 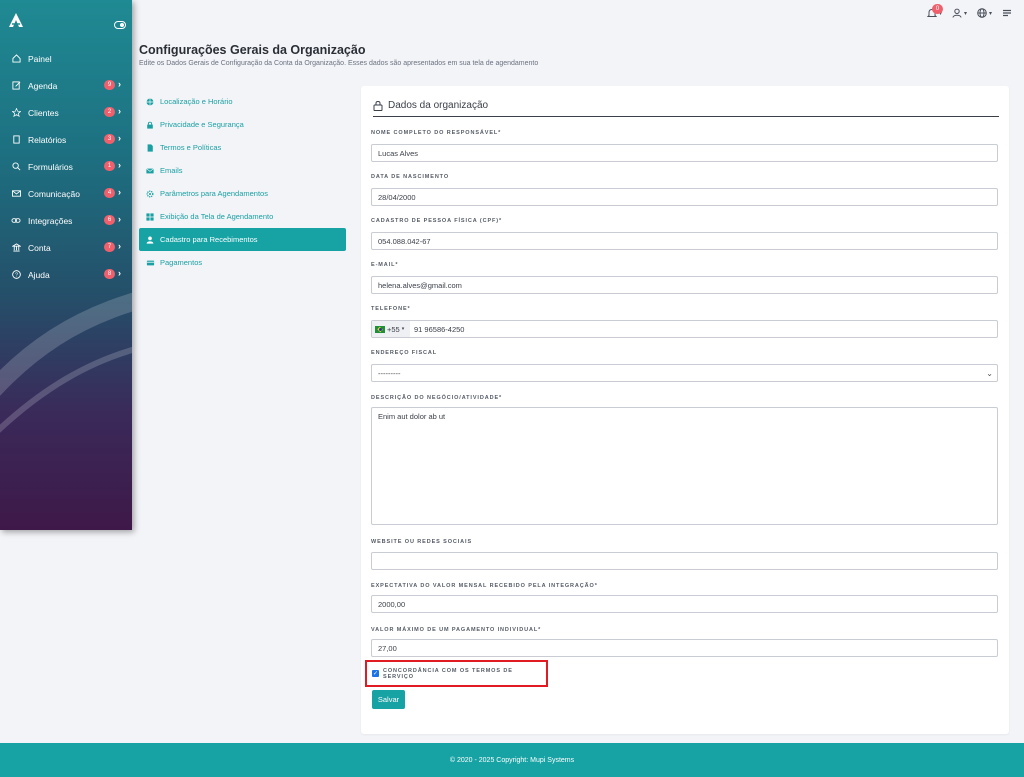 I want to click on menu-button, so click(x=1007, y=13).